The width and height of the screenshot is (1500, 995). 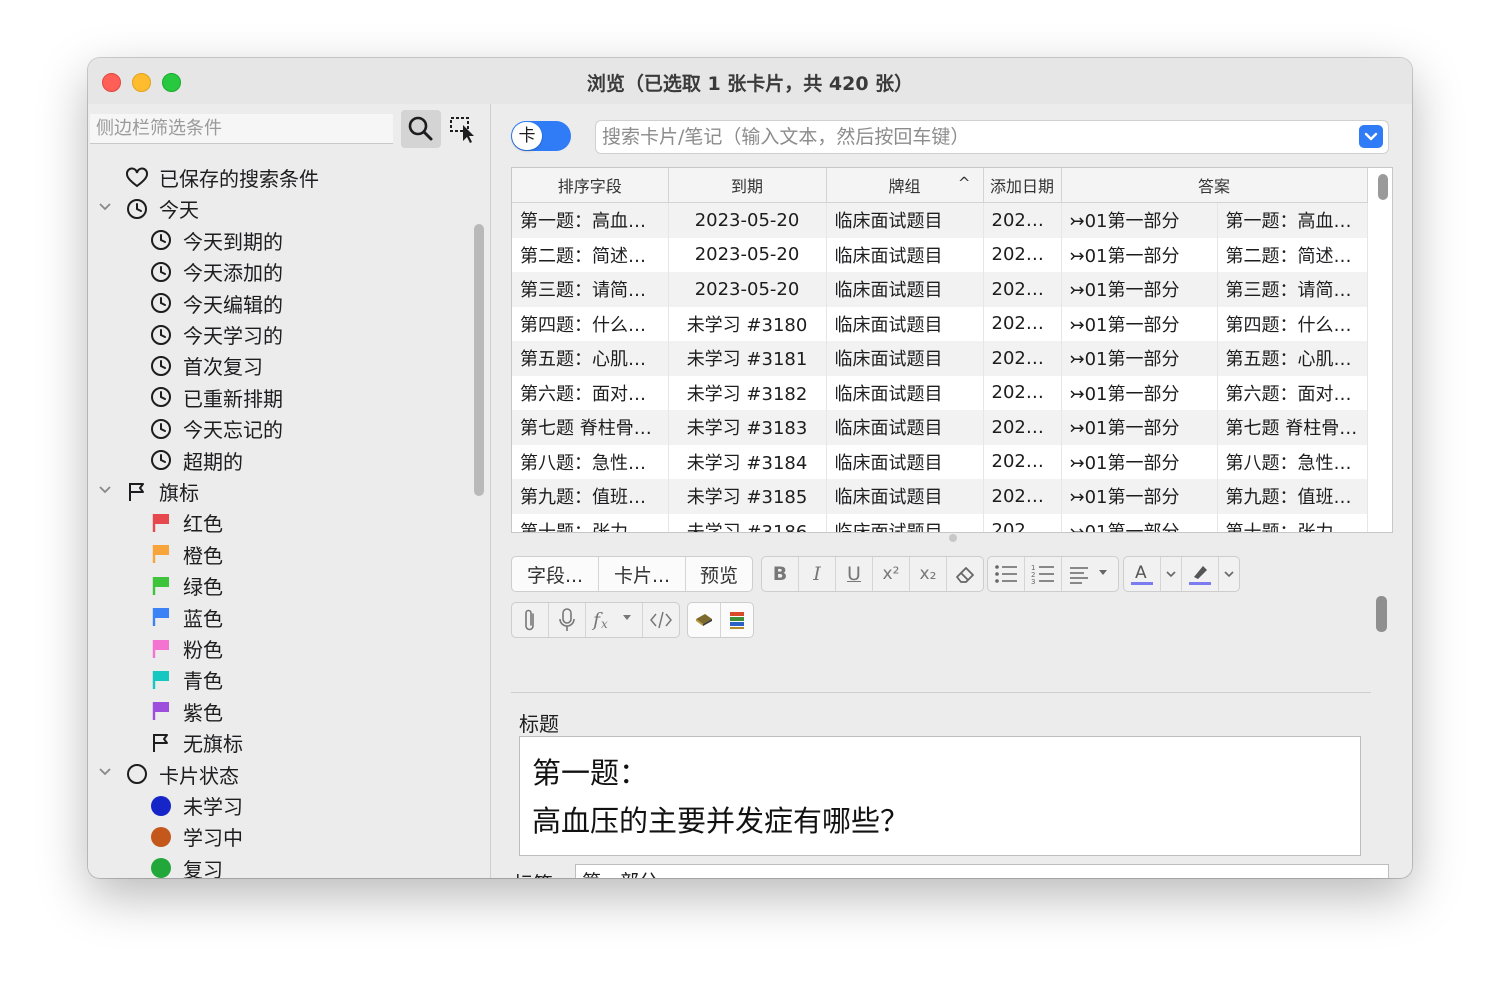 What do you see at coordinates (185, 522) in the screenshot?
I see `sidebar-item-11: 红色` at bounding box center [185, 522].